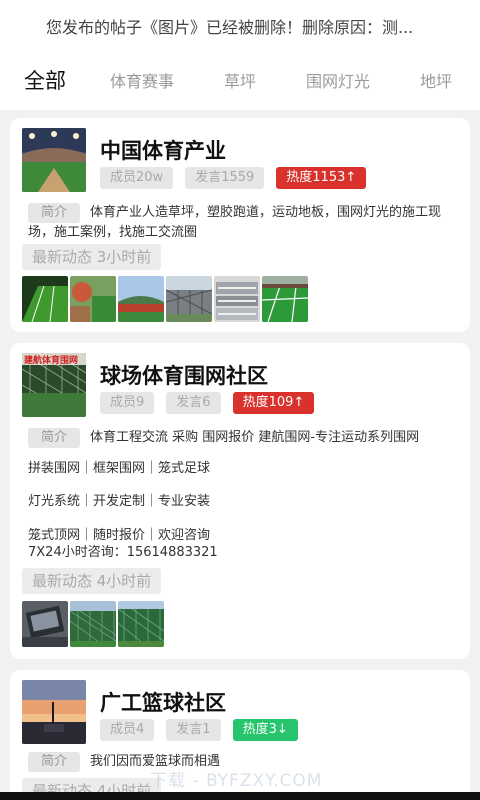 The width and height of the screenshot is (480, 800). What do you see at coordinates (127, 403) in the screenshot?
I see `member-count-badge: 成员9` at bounding box center [127, 403].